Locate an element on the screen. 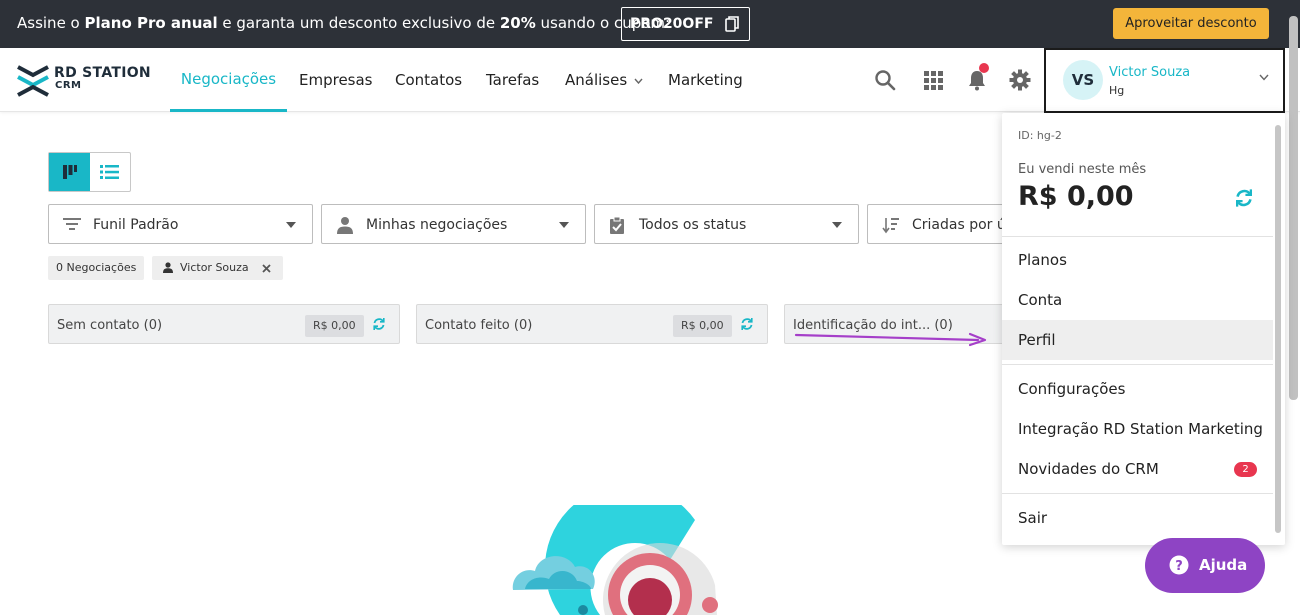 The image size is (1300, 615). stage-title: Sem contato (0) is located at coordinates (110, 325).